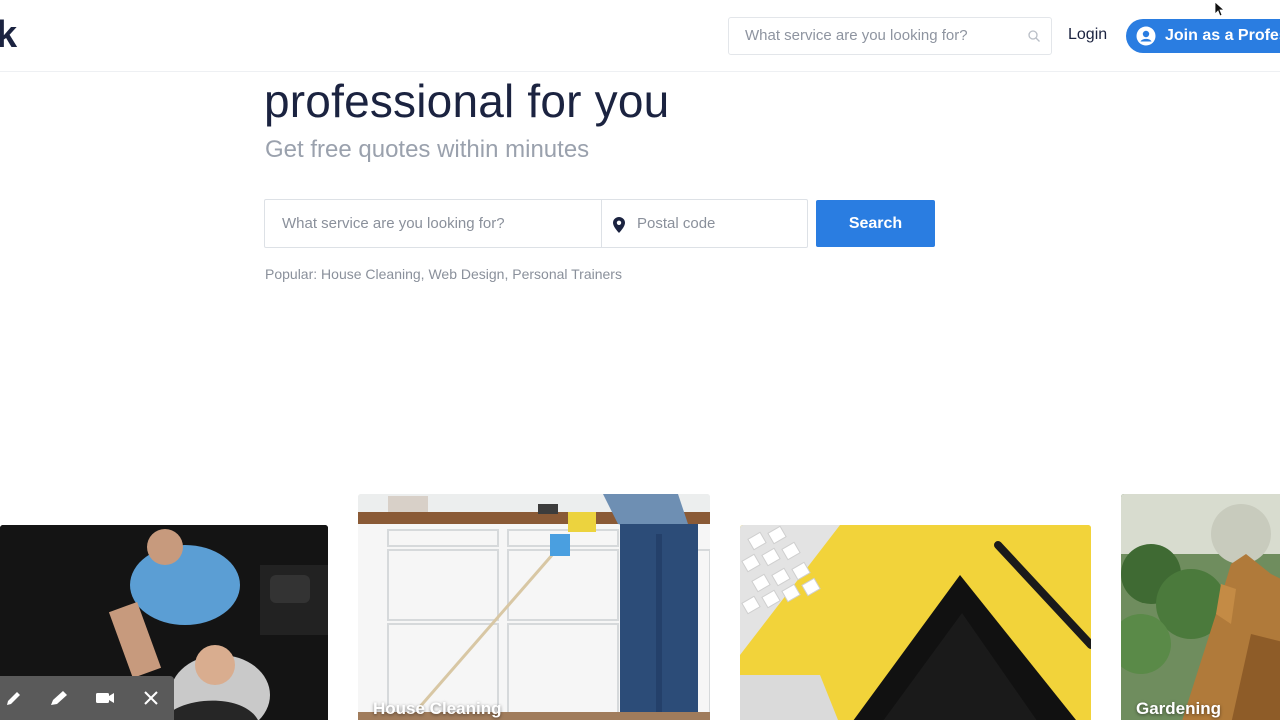 This screenshot has height=720, width=1280. I want to click on popular-link-web-design: Web Design, so click(466, 274).